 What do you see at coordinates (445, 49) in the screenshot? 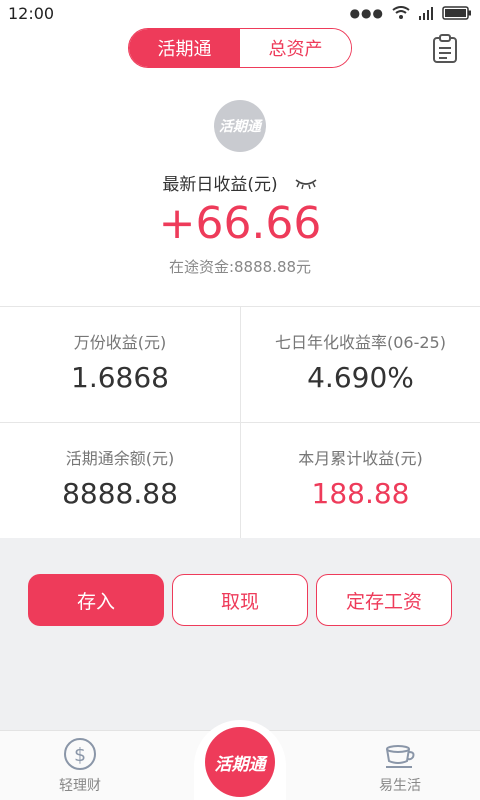
I see `clipboard-icon` at bounding box center [445, 49].